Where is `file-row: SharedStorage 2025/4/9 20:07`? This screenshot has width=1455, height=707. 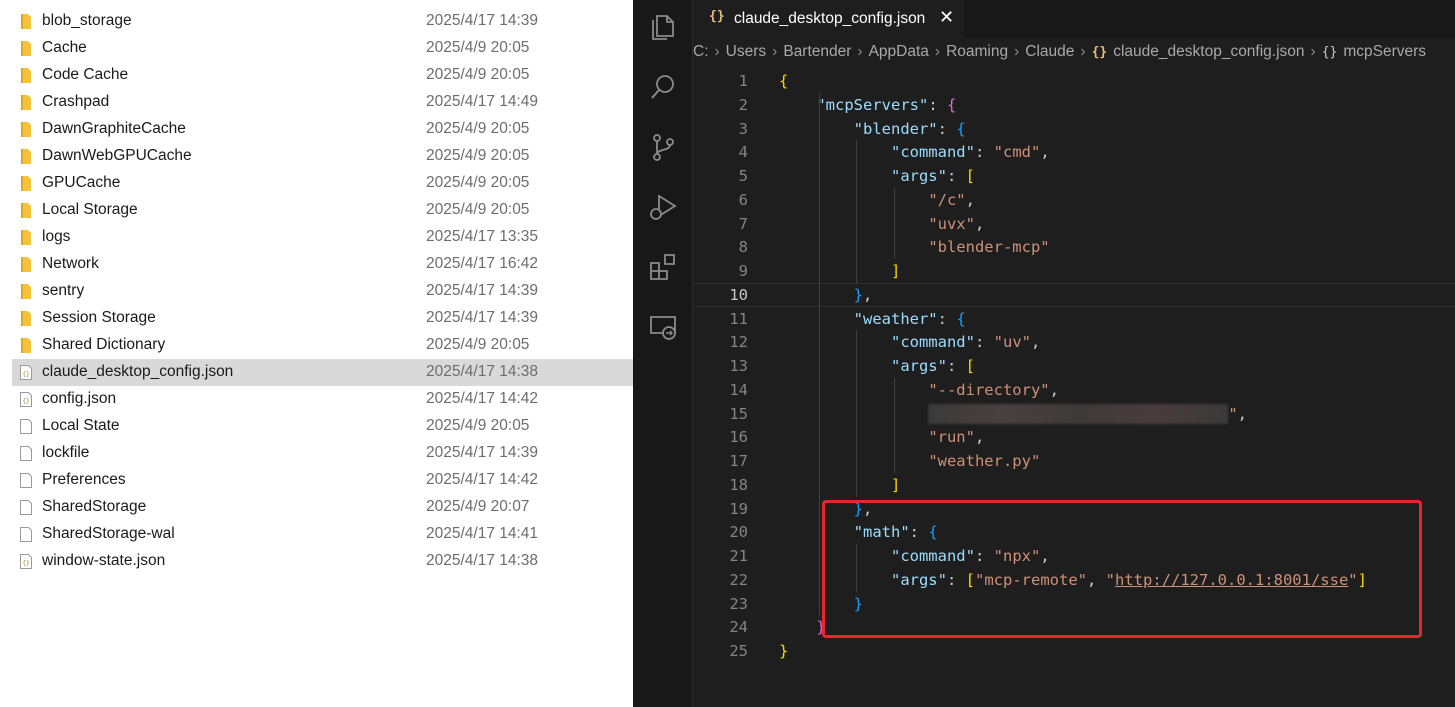
file-row: SharedStorage 2025/4/9 20:07 is located at coordinates (322, 507).